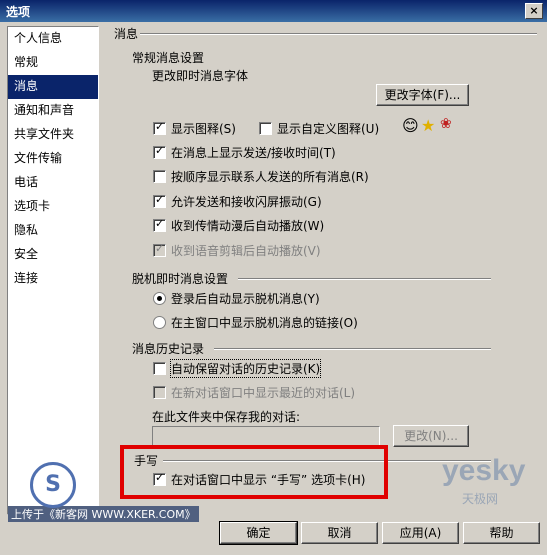 This screenshot has width=547, height=555. Describe the element at coordinates (534, 11) in the screenshot. I see `close-button: ×` at that location.